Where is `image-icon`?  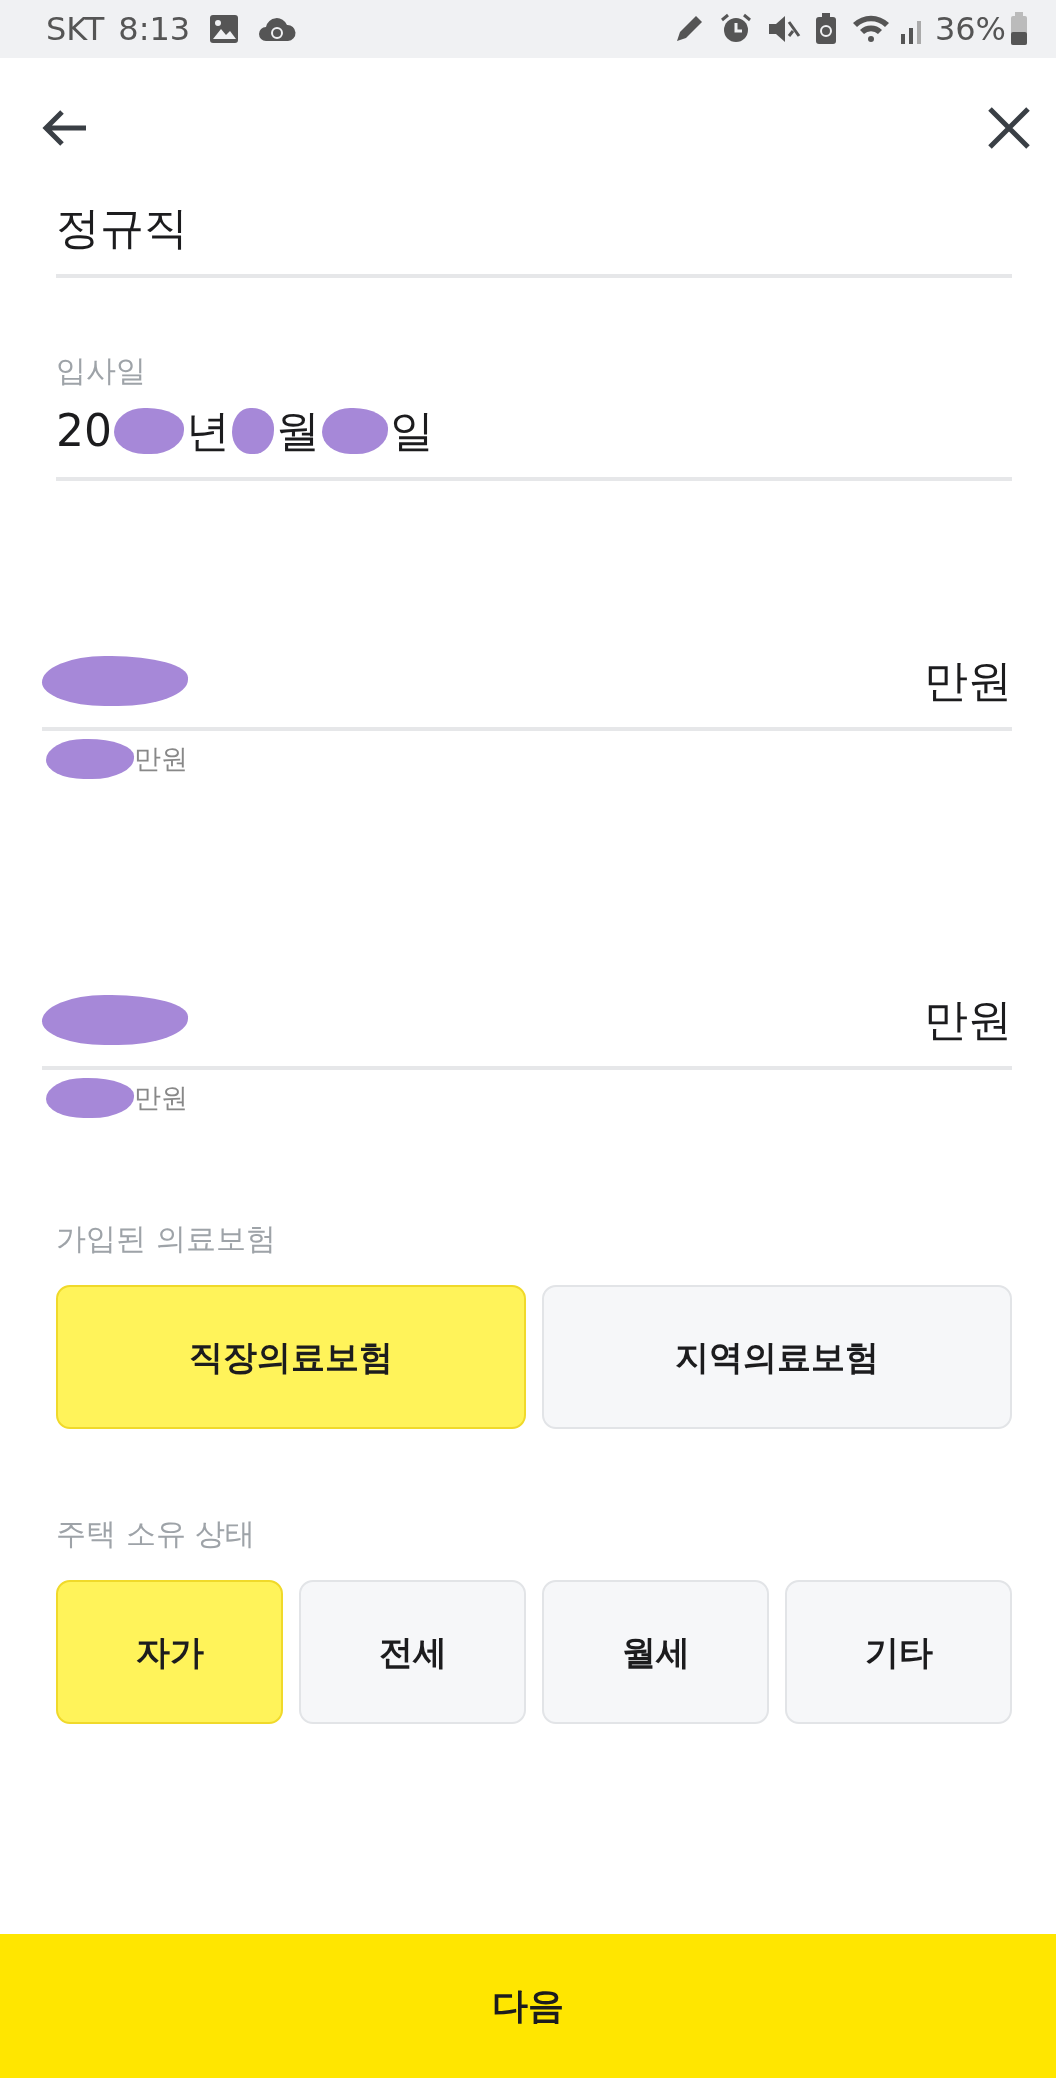 image-icon is located at coordinates (224, 29).